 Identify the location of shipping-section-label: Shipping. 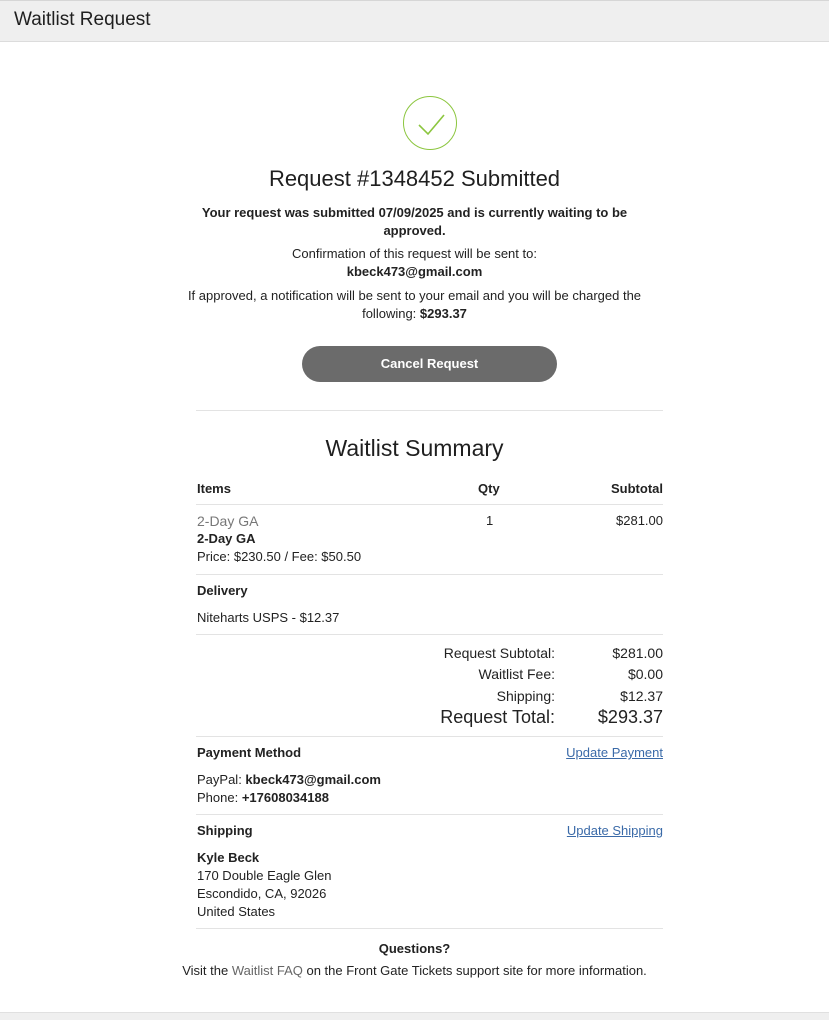
(225, 830).